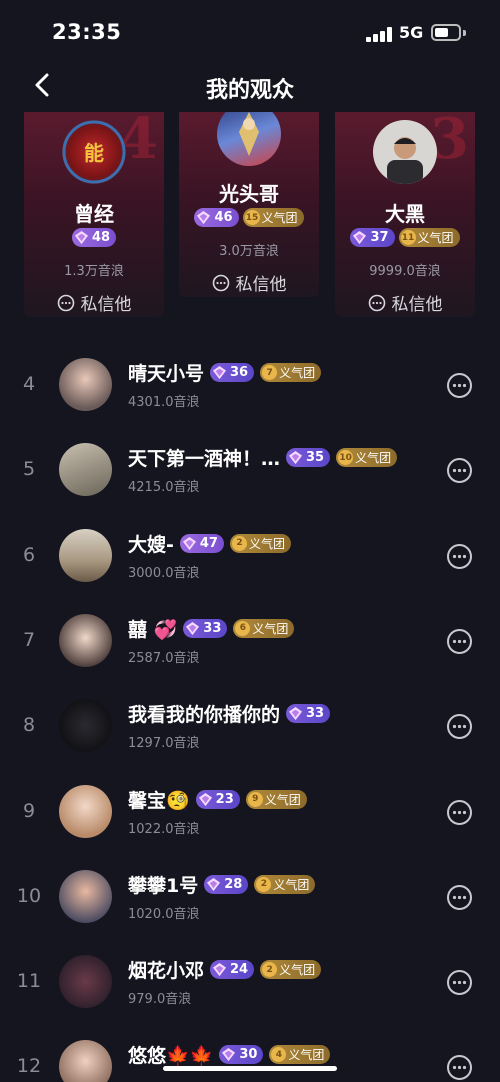 The image size is (500, 1082). Describe the element at coordinates (239, 372) in the screenshot. I see `level-value: 36` at that location.